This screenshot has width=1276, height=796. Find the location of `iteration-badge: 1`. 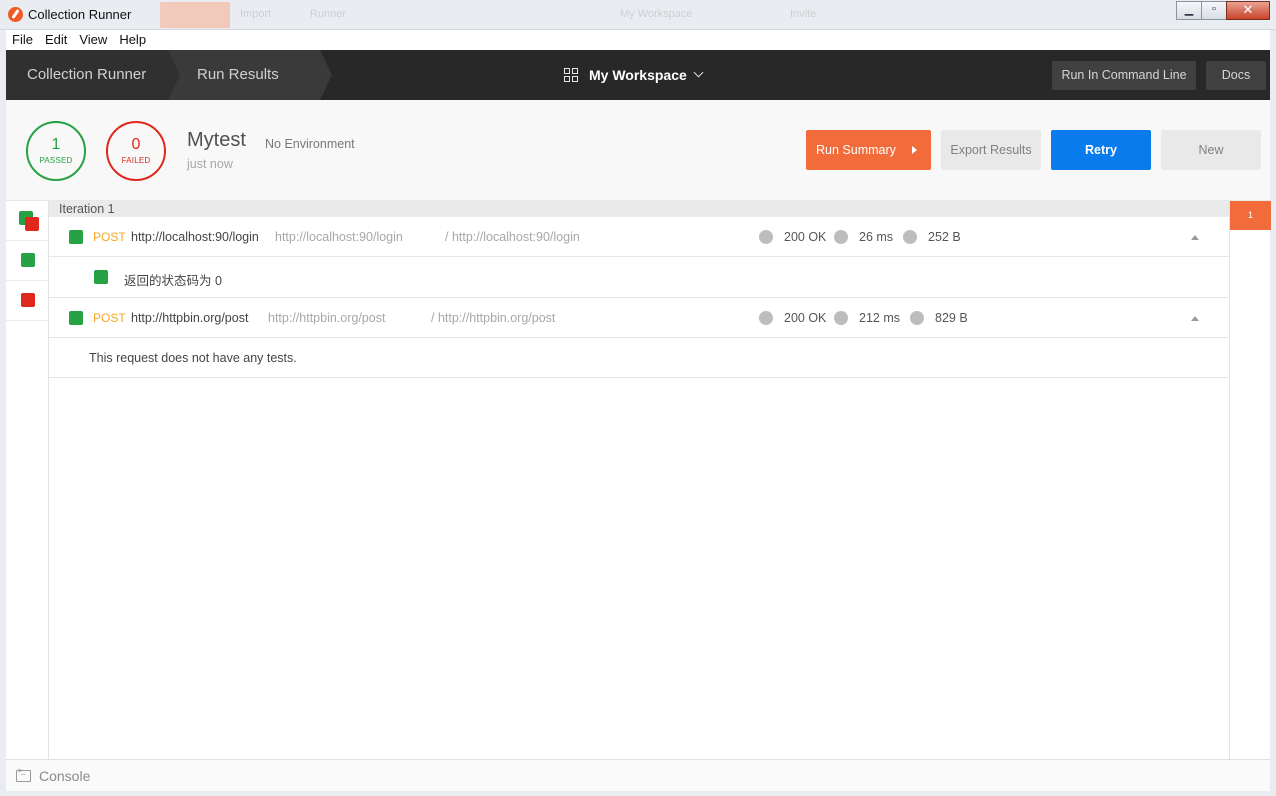

iteration-badge: 1 is located at coordinates (1250, 215).